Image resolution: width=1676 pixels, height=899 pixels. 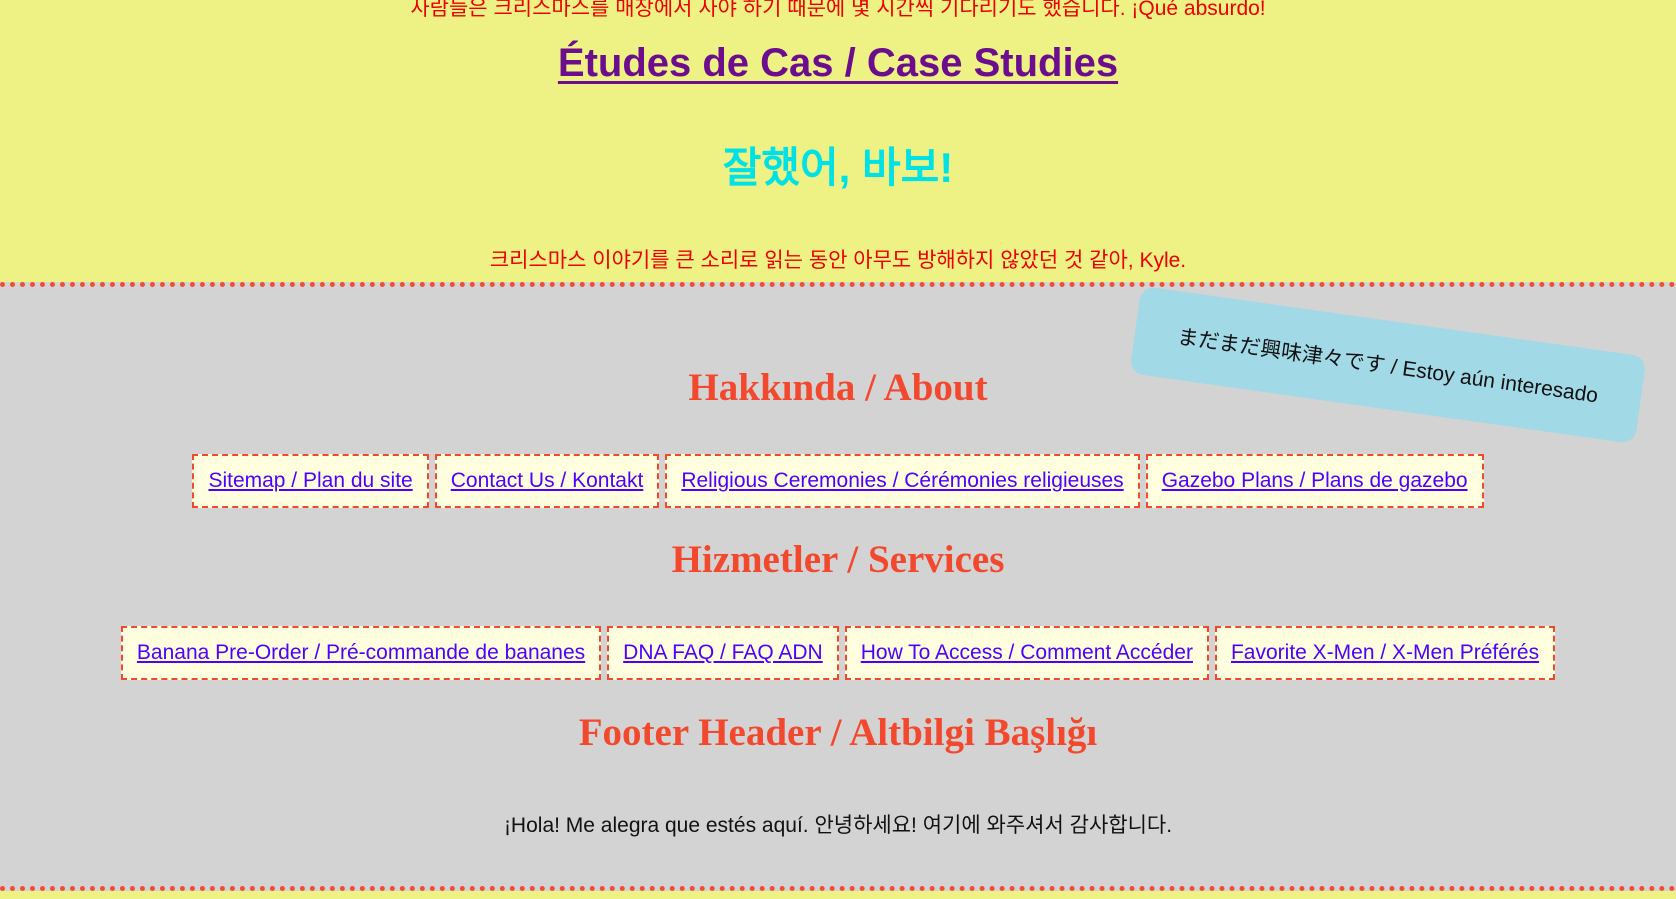 I want to click on link-box-access: How To Access / Comment Accéder, so click(x=1026, y=653).